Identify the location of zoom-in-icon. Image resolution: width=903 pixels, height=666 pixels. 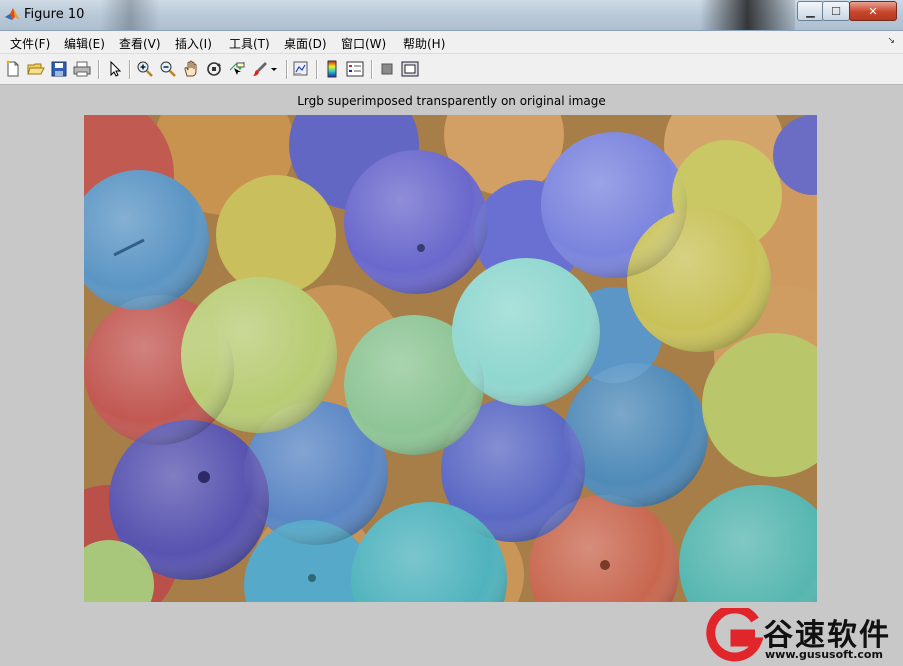
(145, 69).